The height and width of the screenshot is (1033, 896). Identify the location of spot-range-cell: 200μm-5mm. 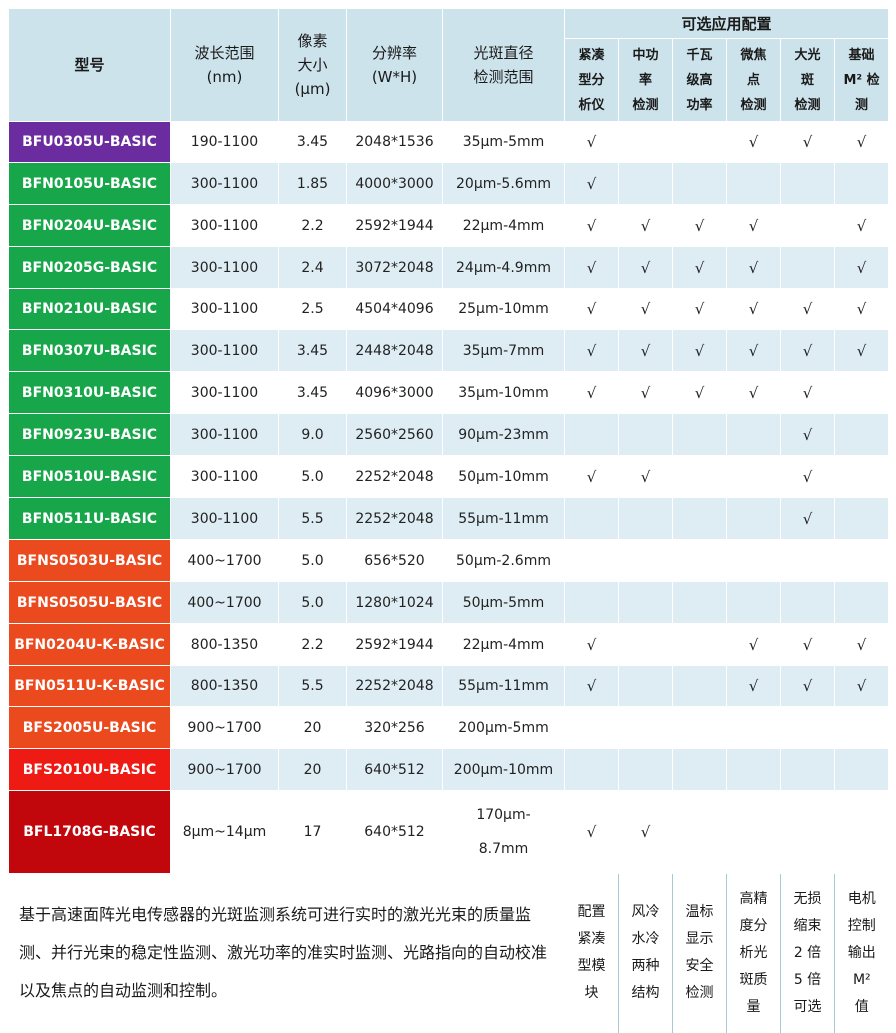
(503, 727).